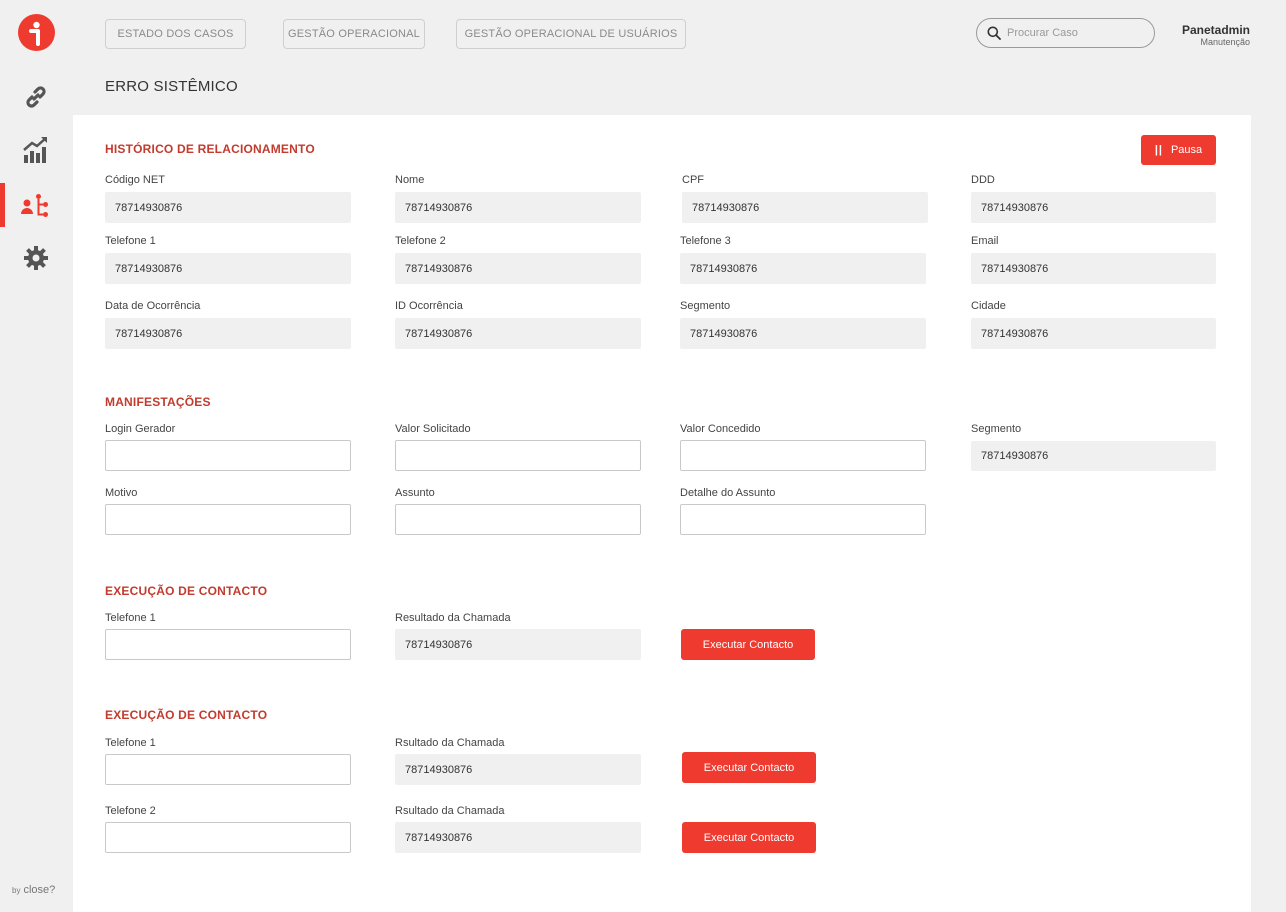  What do you see at coordinates (983, 180) in the screenshot?
I see `label-ddd: DDD` at bounding box center [983, 180].